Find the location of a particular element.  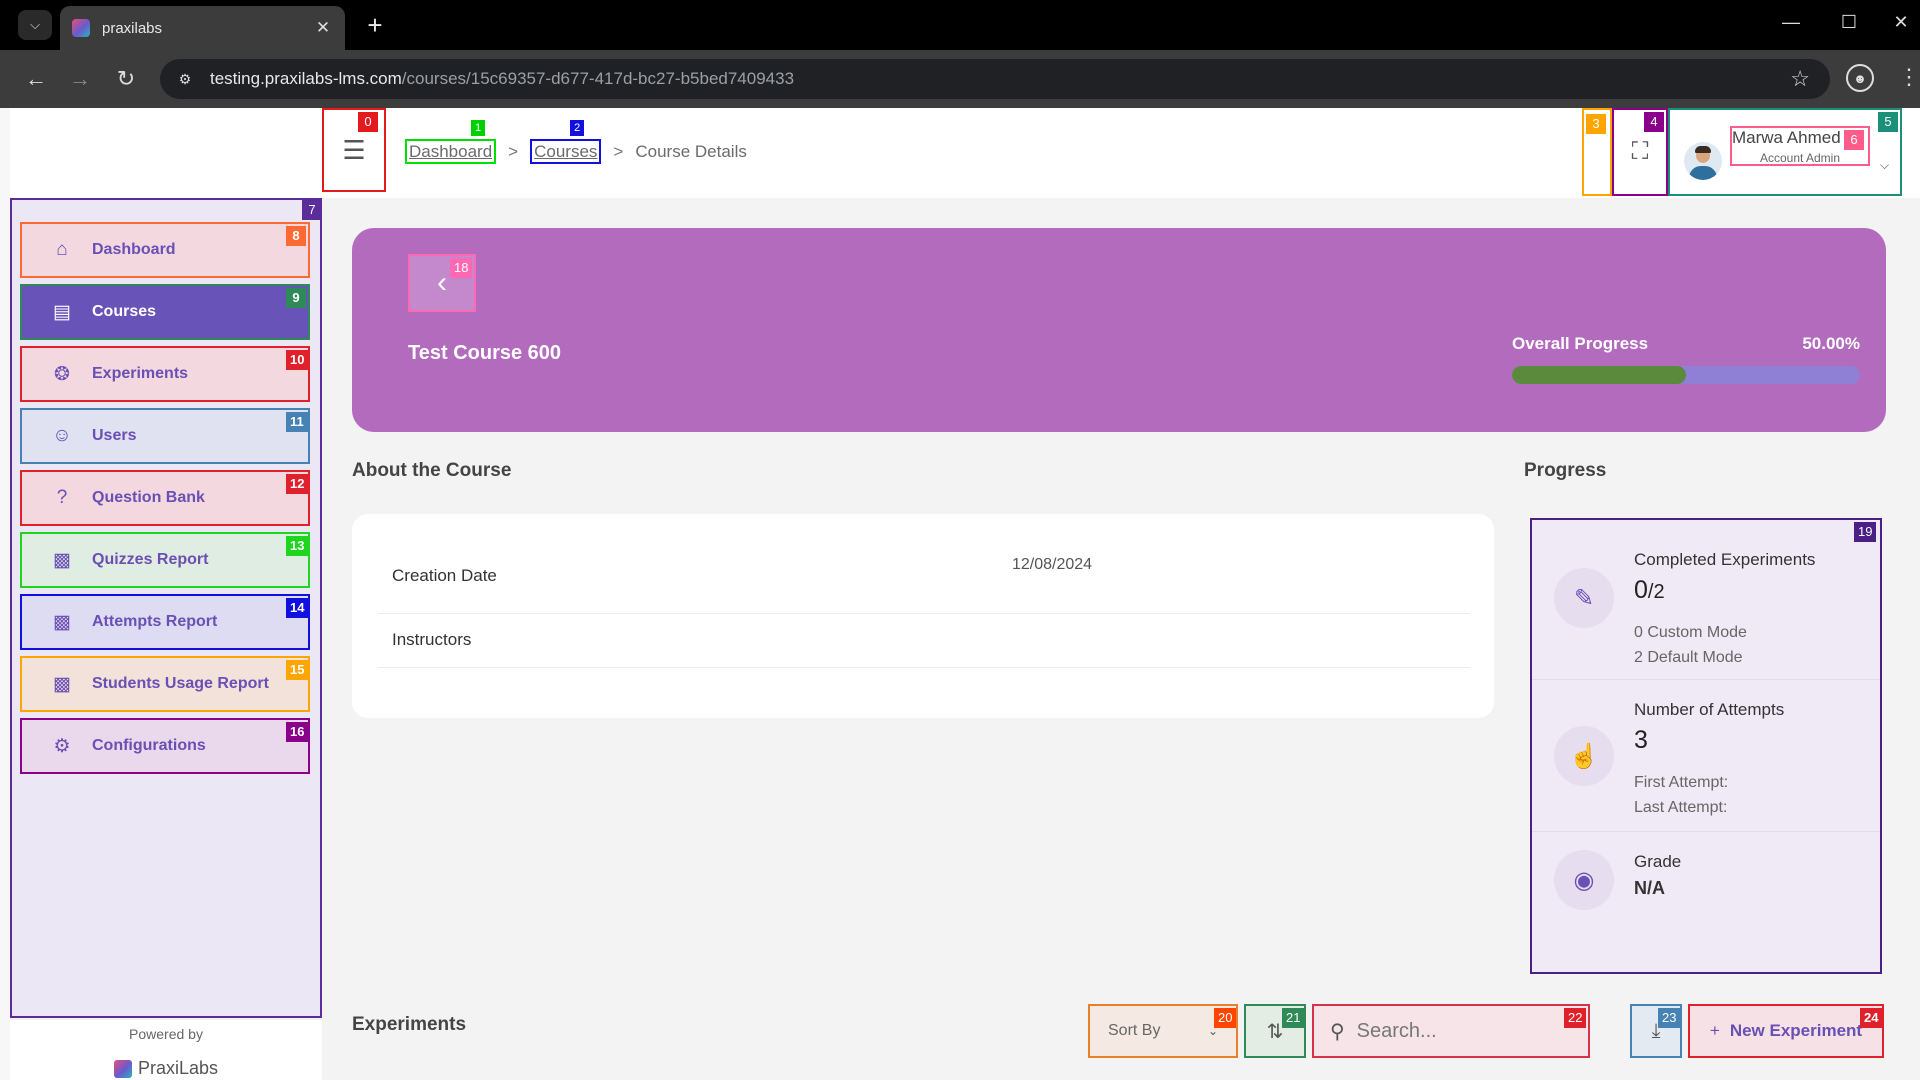

grade-title: Grade is located at coordinates (1658, 861).